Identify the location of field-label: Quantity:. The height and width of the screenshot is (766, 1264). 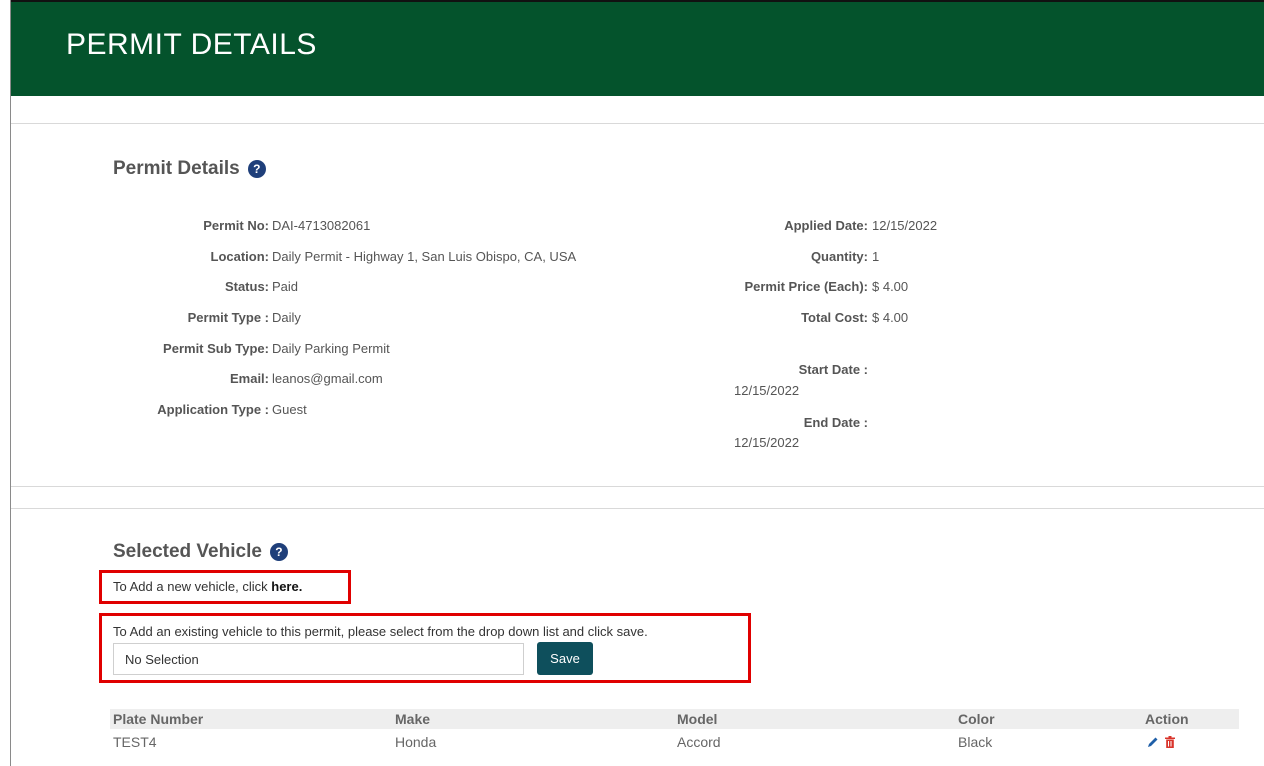
(839, 256).